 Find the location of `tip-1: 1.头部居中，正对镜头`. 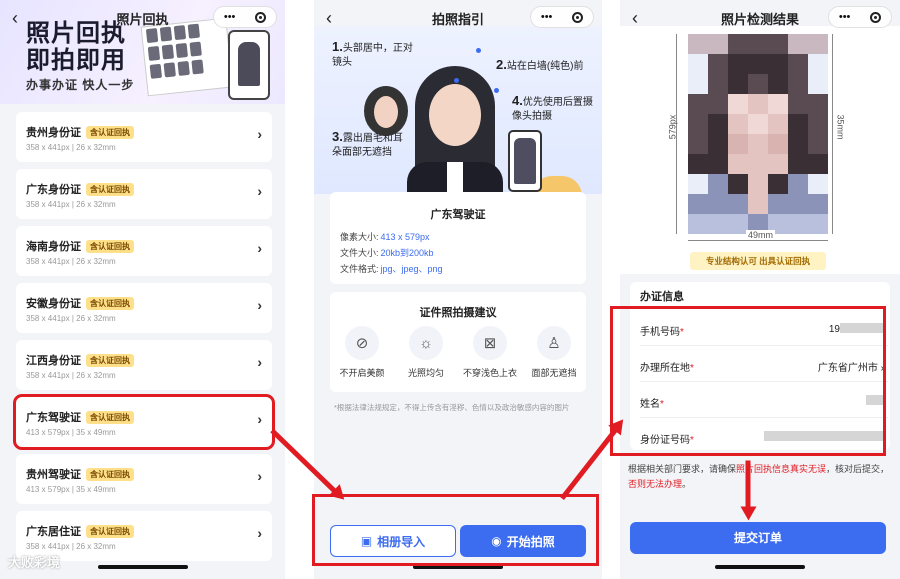

tip-1: 1.头部居中，正对镜头 is located at coordinates (372, 54).